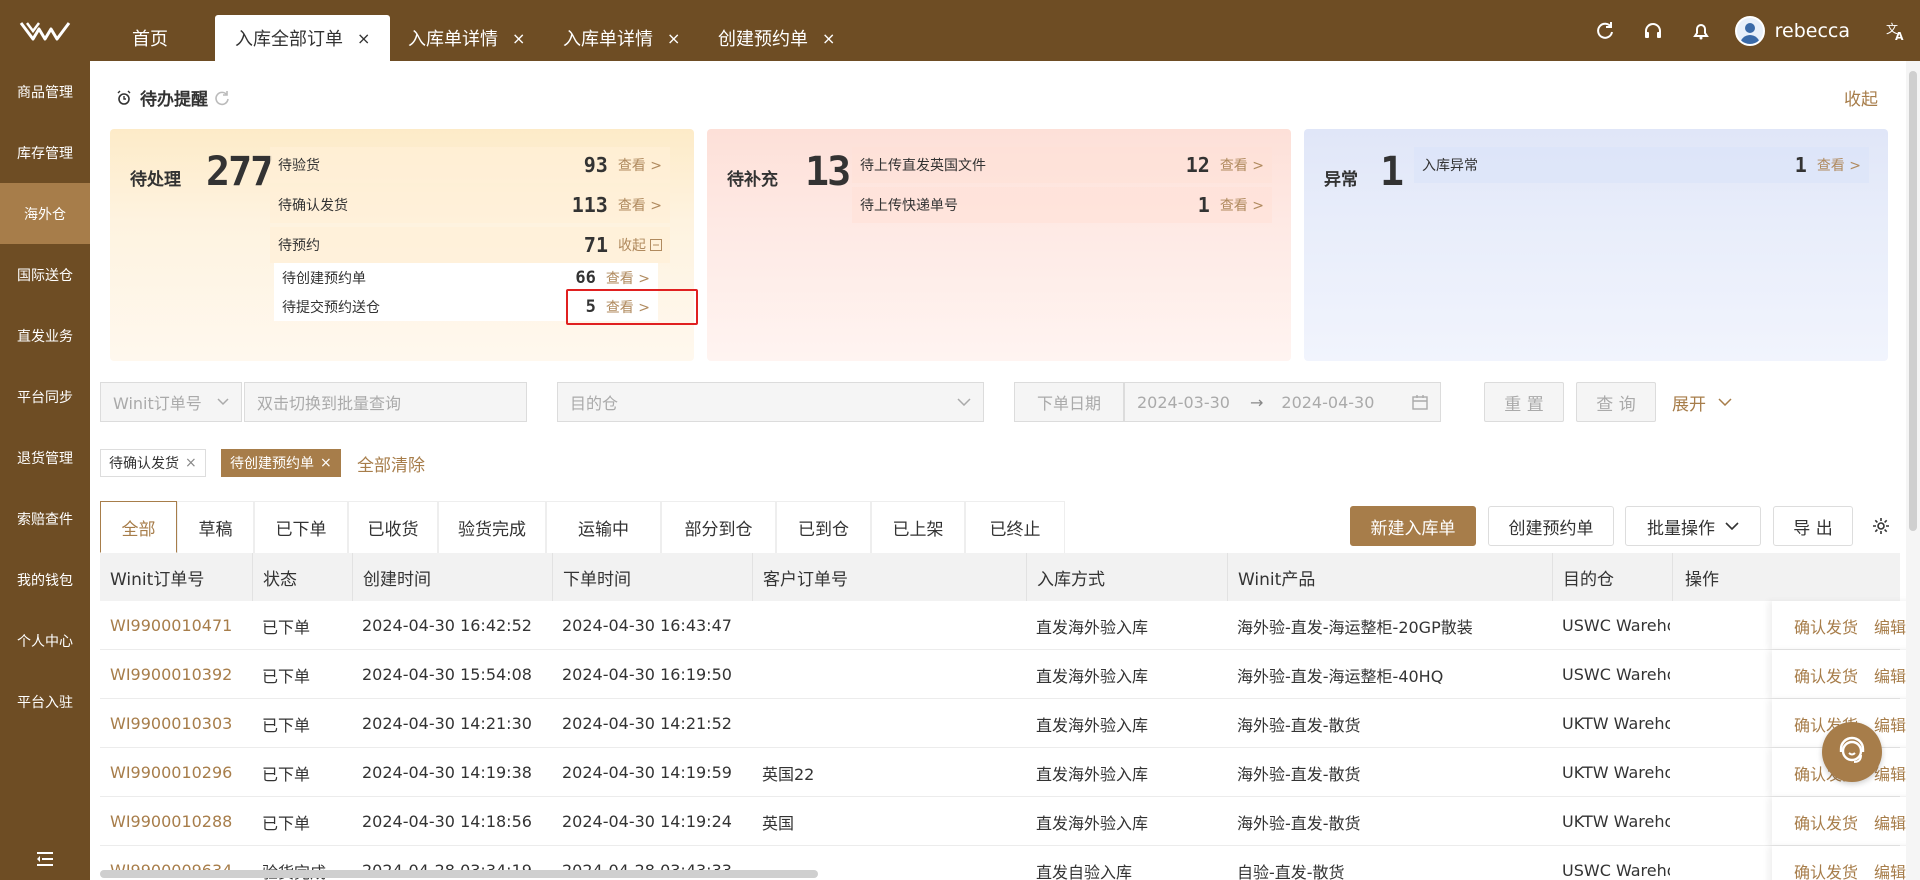 The image size is (1920, 880). Describe the element at coordinates (470, 245) in the screenshot. I see `todo-row-booking: 待预约 71 收起` at that location.